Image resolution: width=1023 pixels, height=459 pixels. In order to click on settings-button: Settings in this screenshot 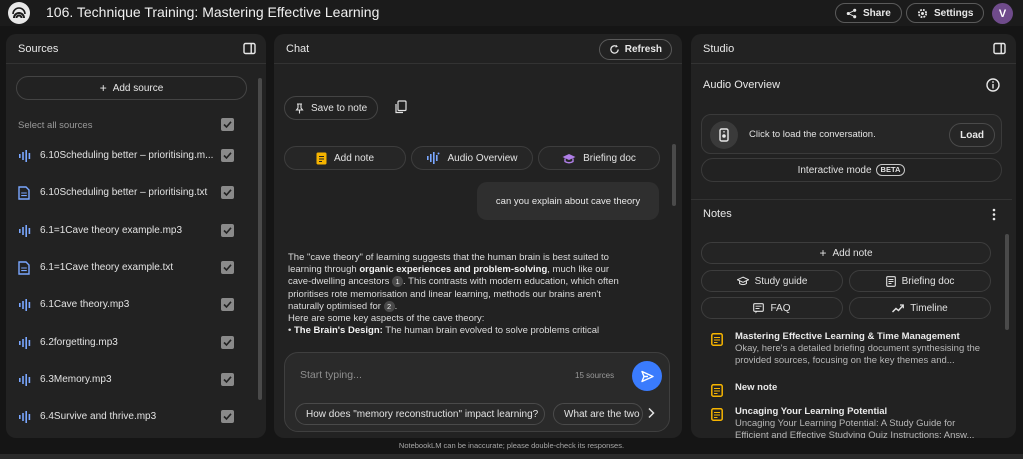, I will do `click(945, 13)`.